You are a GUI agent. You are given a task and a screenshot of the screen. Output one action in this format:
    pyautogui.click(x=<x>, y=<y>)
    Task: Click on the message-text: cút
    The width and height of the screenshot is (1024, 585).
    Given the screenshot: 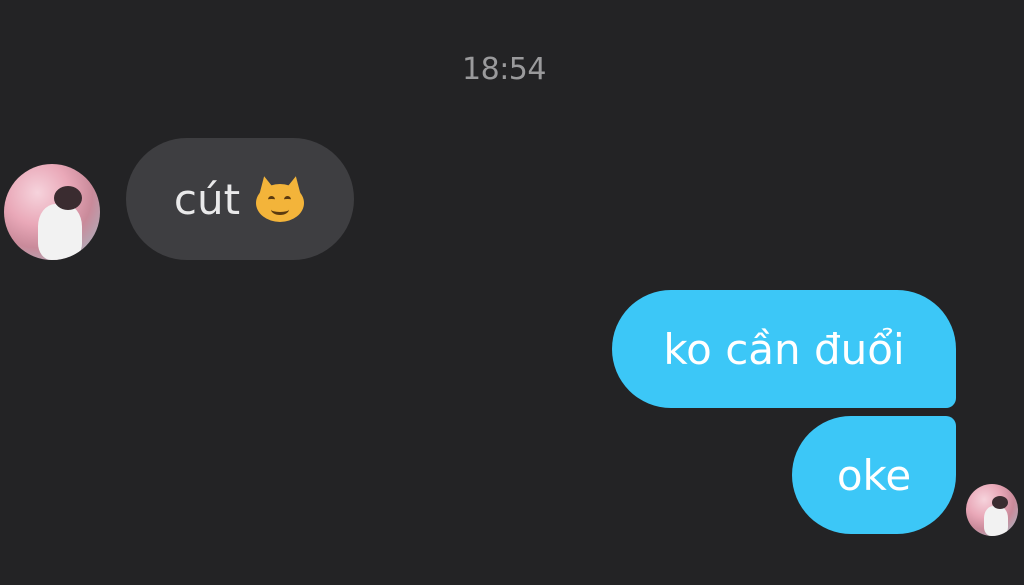 What is the action you would take?
    pyautogui.click(x=207, y=199)
    